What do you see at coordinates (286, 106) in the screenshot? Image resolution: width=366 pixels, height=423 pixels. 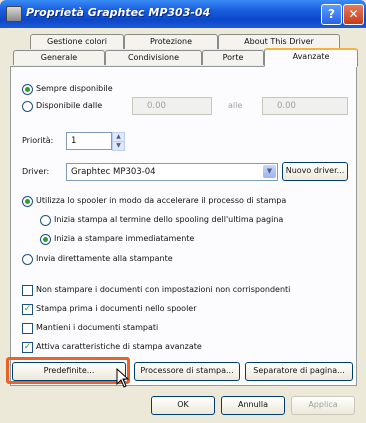 I see `time-to-value: 0.00` at bounding box center [286, 106].